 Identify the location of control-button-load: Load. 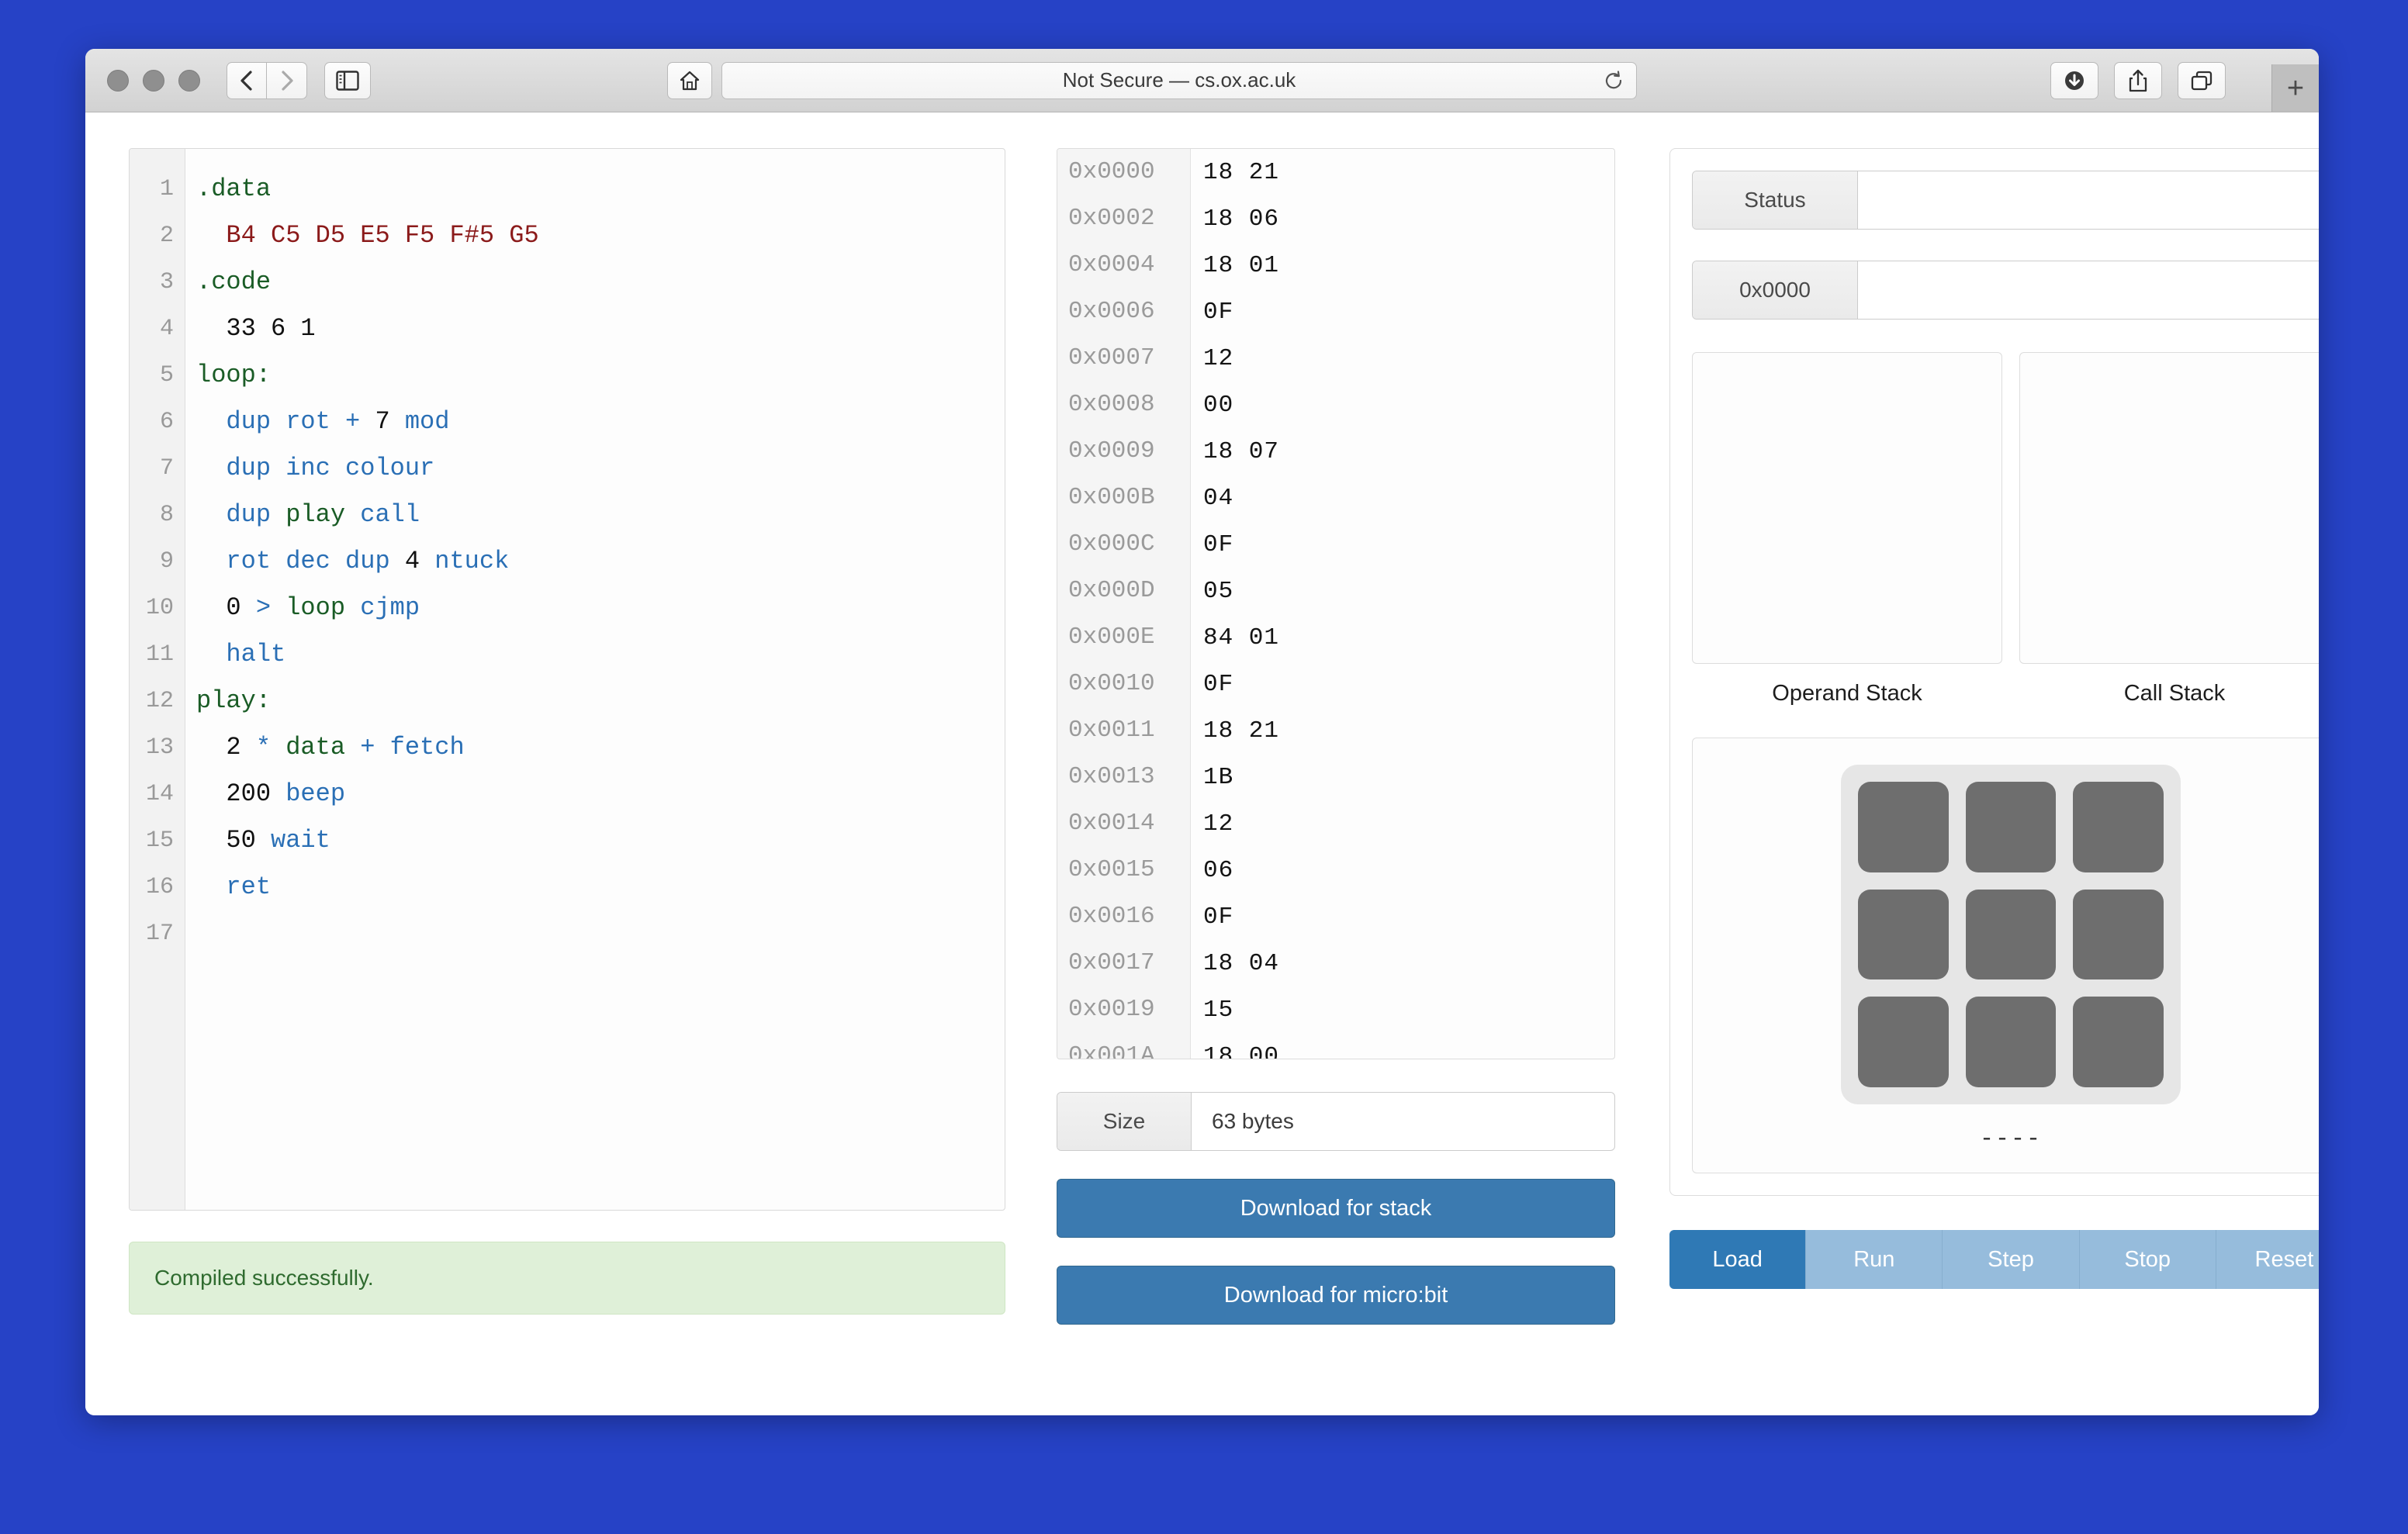
(1738, 1259).